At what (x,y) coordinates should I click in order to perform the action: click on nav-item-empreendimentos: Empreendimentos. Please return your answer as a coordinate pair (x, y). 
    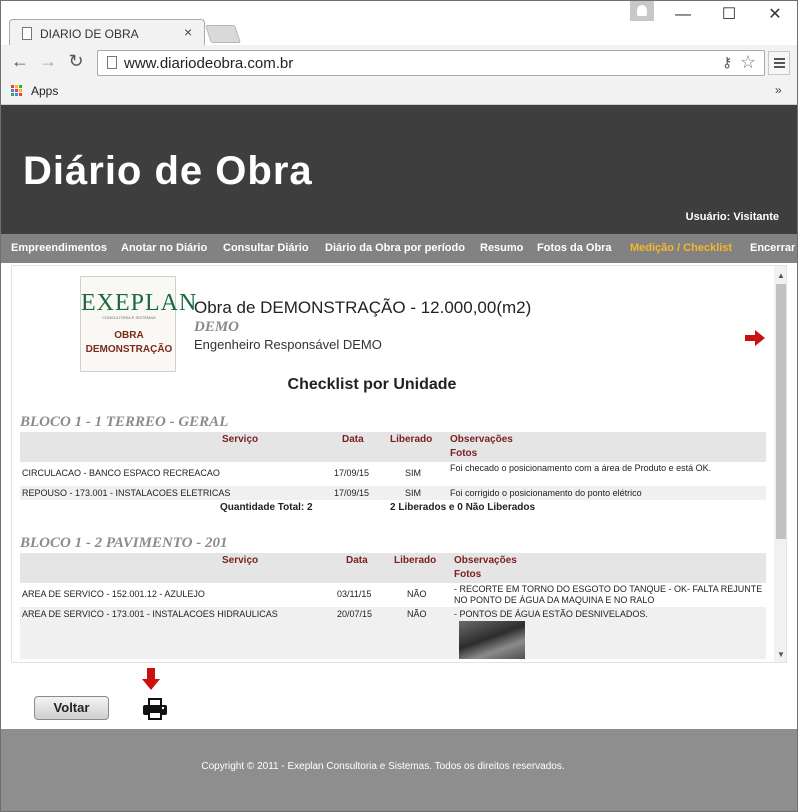
    Looking at the image, I should click on (59, 248).